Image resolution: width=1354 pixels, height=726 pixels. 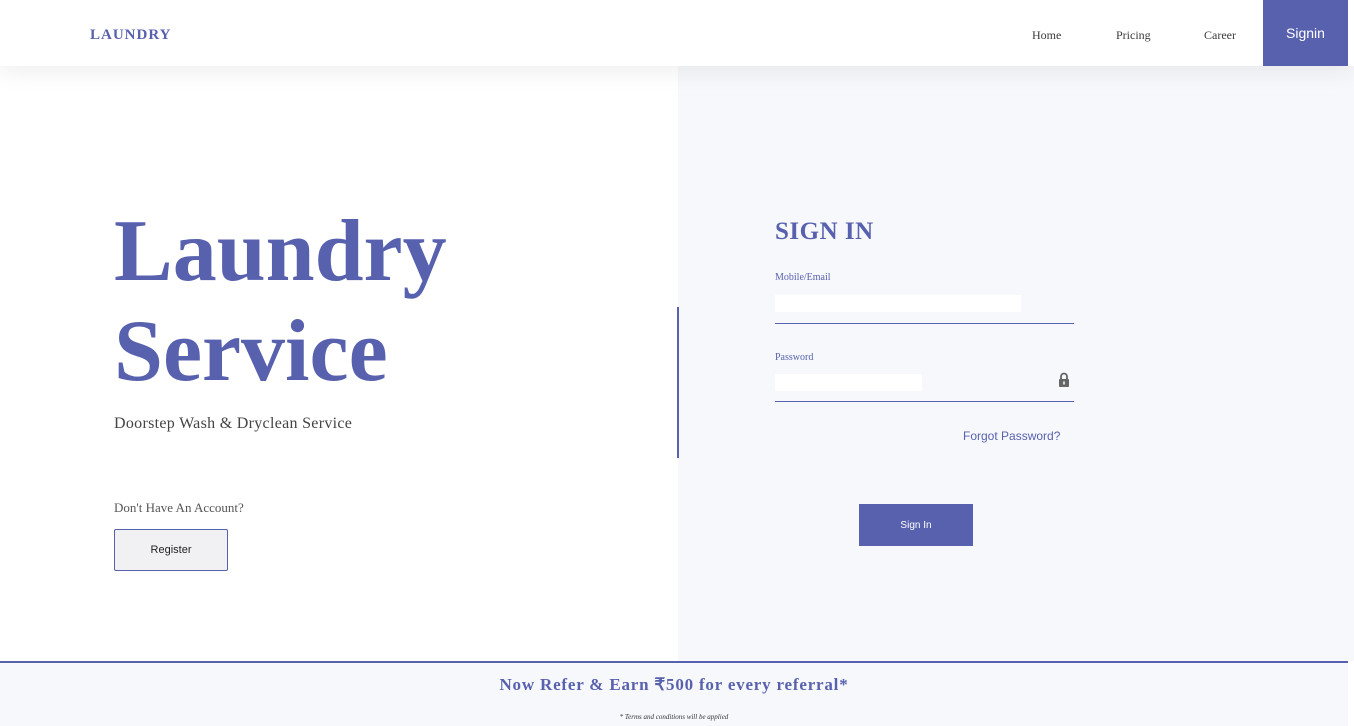 What do you see at coordinates (678, 382) in the screenshot?
I see `vertical-divider` at bounding box center [678, 382].